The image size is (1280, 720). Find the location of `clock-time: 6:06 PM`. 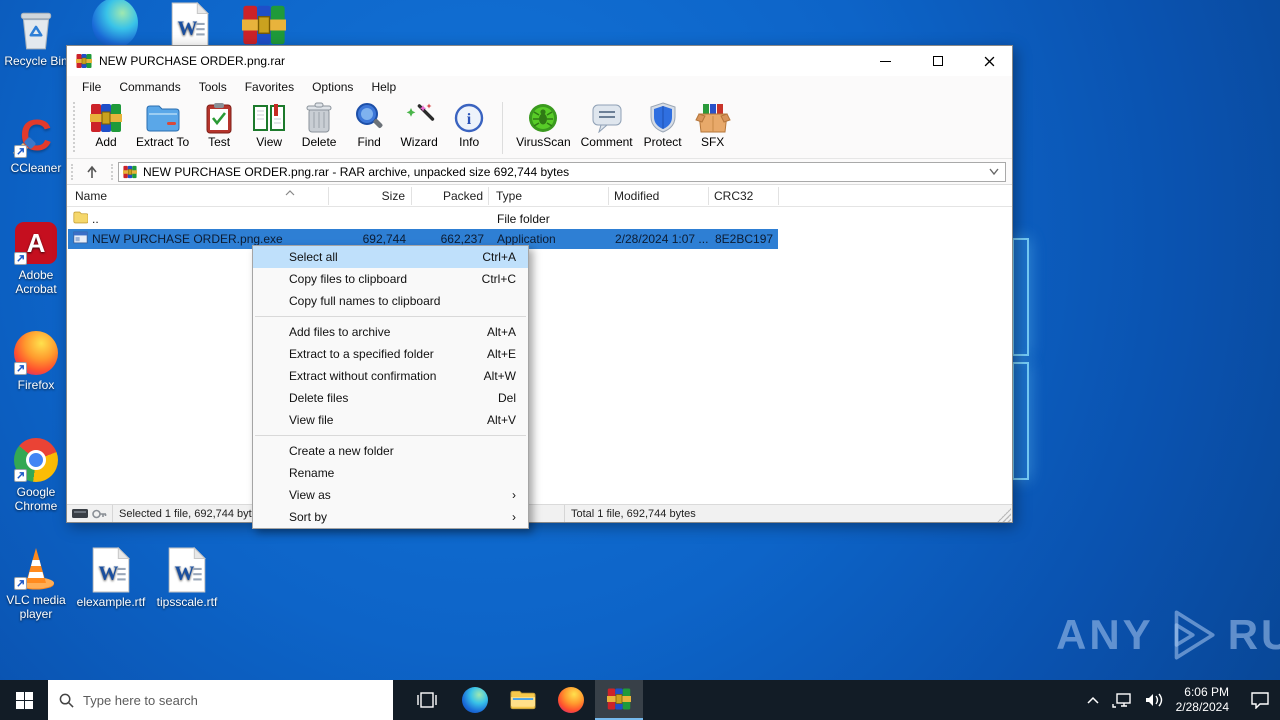

clock-time: 6:06 PM is located at coordinates (1206, 692).